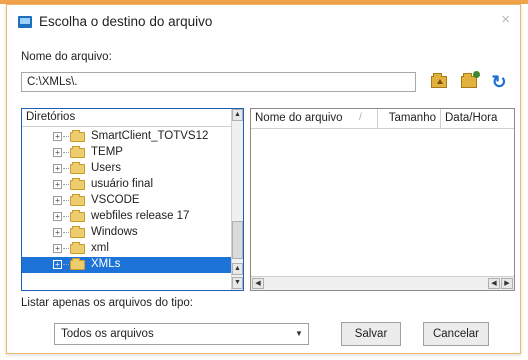  Describe the element at coordinates (122, 184) in the screenshot. I see `tree-item-label: usuário final` at that location.